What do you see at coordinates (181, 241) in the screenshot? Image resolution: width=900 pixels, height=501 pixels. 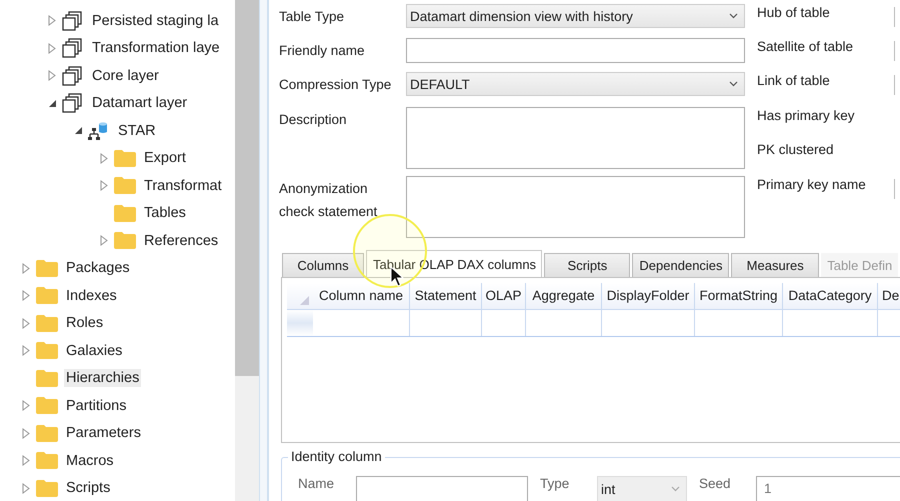 I see `tree-item: References` at bounding box center [181, 241].